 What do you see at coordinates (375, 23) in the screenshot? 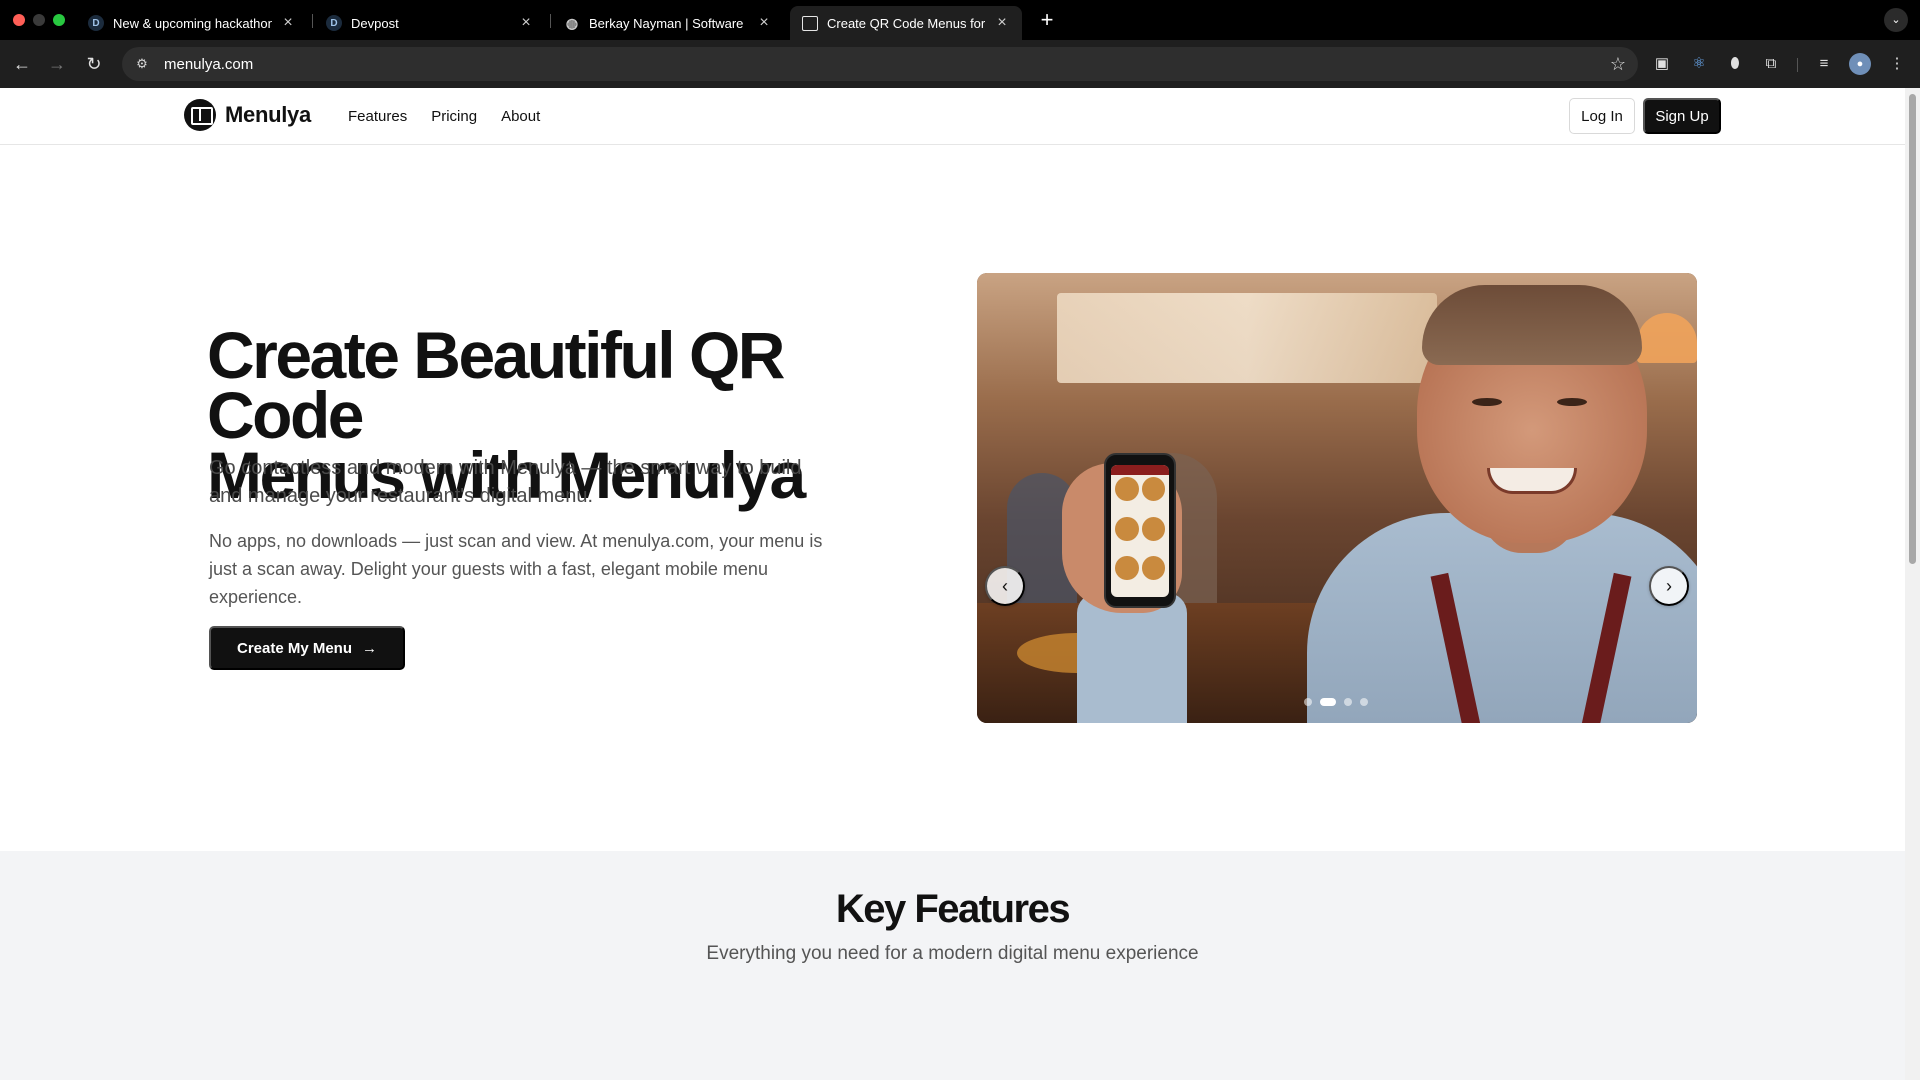
I see `tab-title: Devpost` at bounding box center [375, 23].